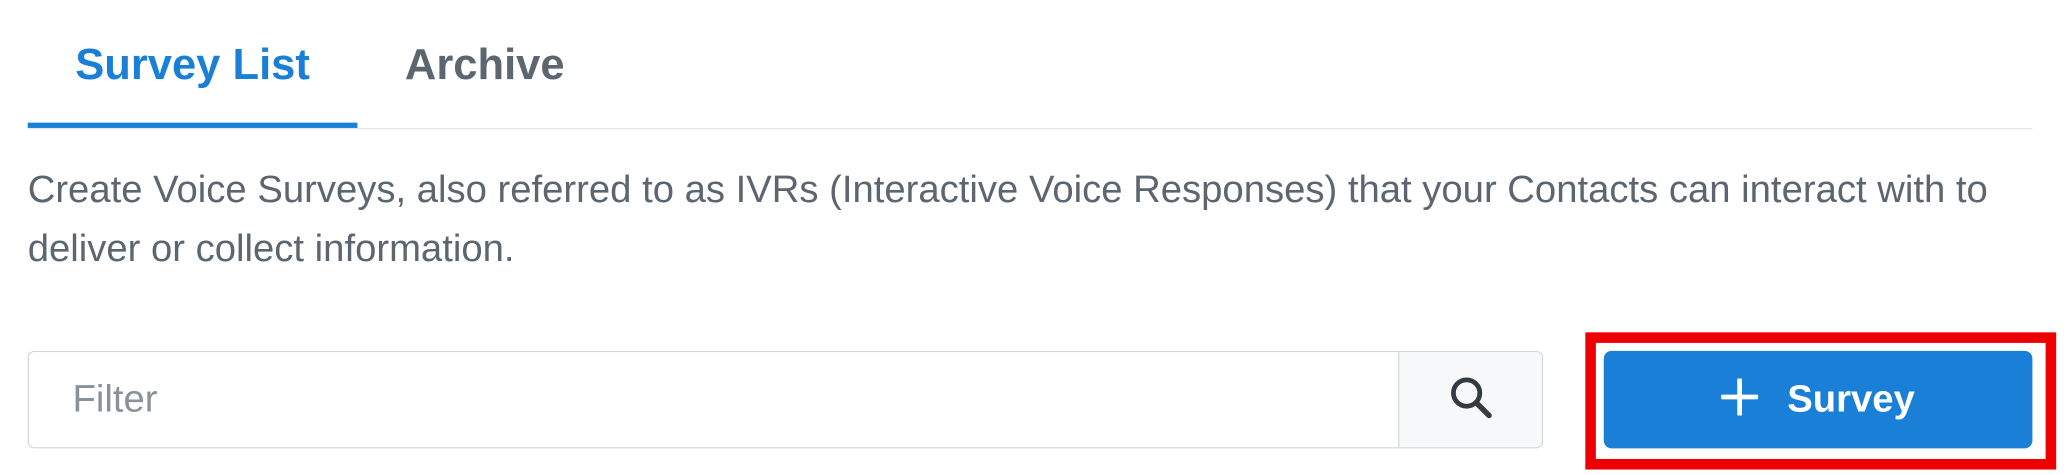 The height and width of the screenshot is (475, 2068). I want to click on tab-archive-label: Archive, so click(484, 63).